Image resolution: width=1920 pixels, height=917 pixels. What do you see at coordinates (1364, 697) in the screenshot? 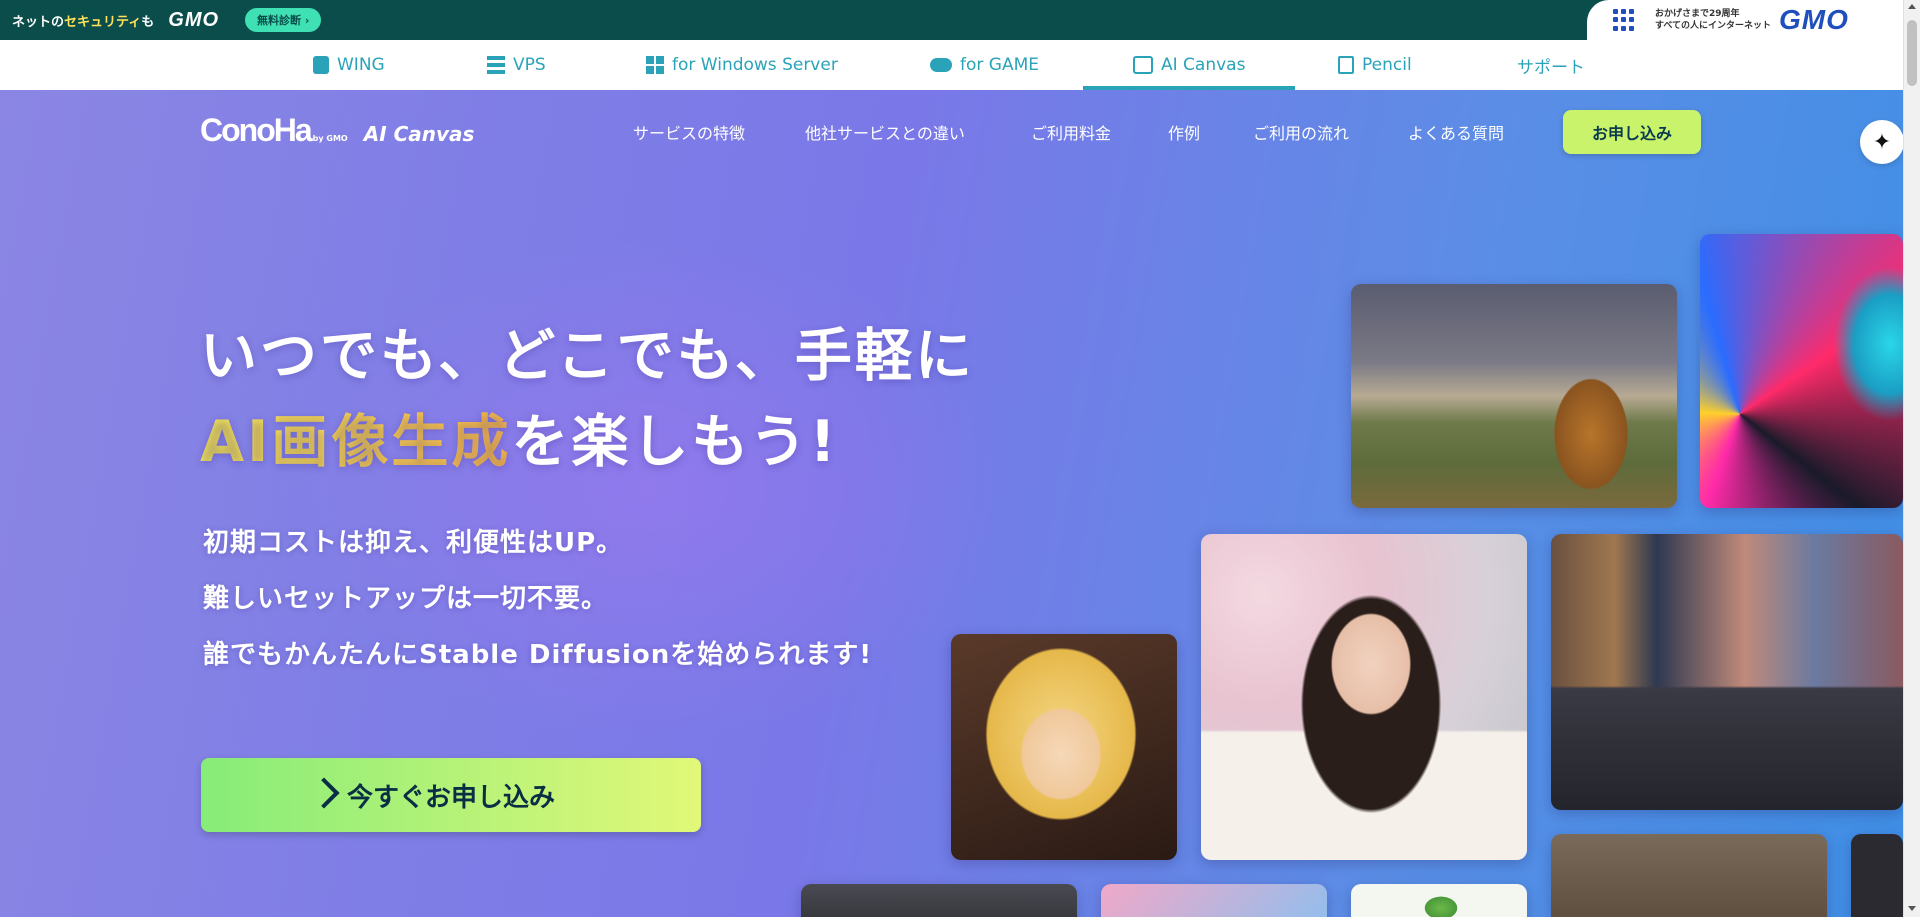
I see `sample-portrait-cherry-blossom` at bounding box center [1364, 697].